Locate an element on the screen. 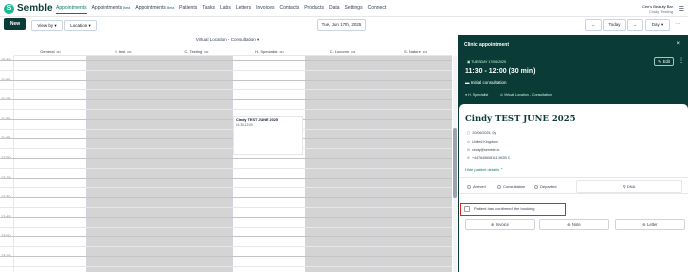 Image resolution: width=688 pixels, height=272 pixels. column-header-label: General is located at coordinates (47, 51).